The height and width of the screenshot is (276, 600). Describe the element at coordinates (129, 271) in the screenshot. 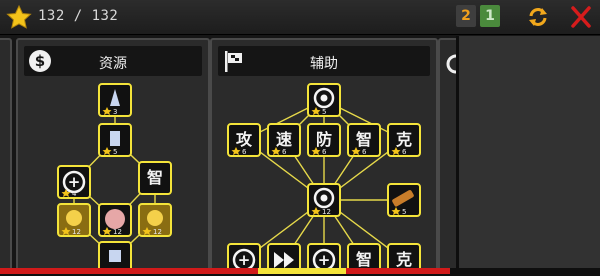

I see `progress-segment-red` at that location.